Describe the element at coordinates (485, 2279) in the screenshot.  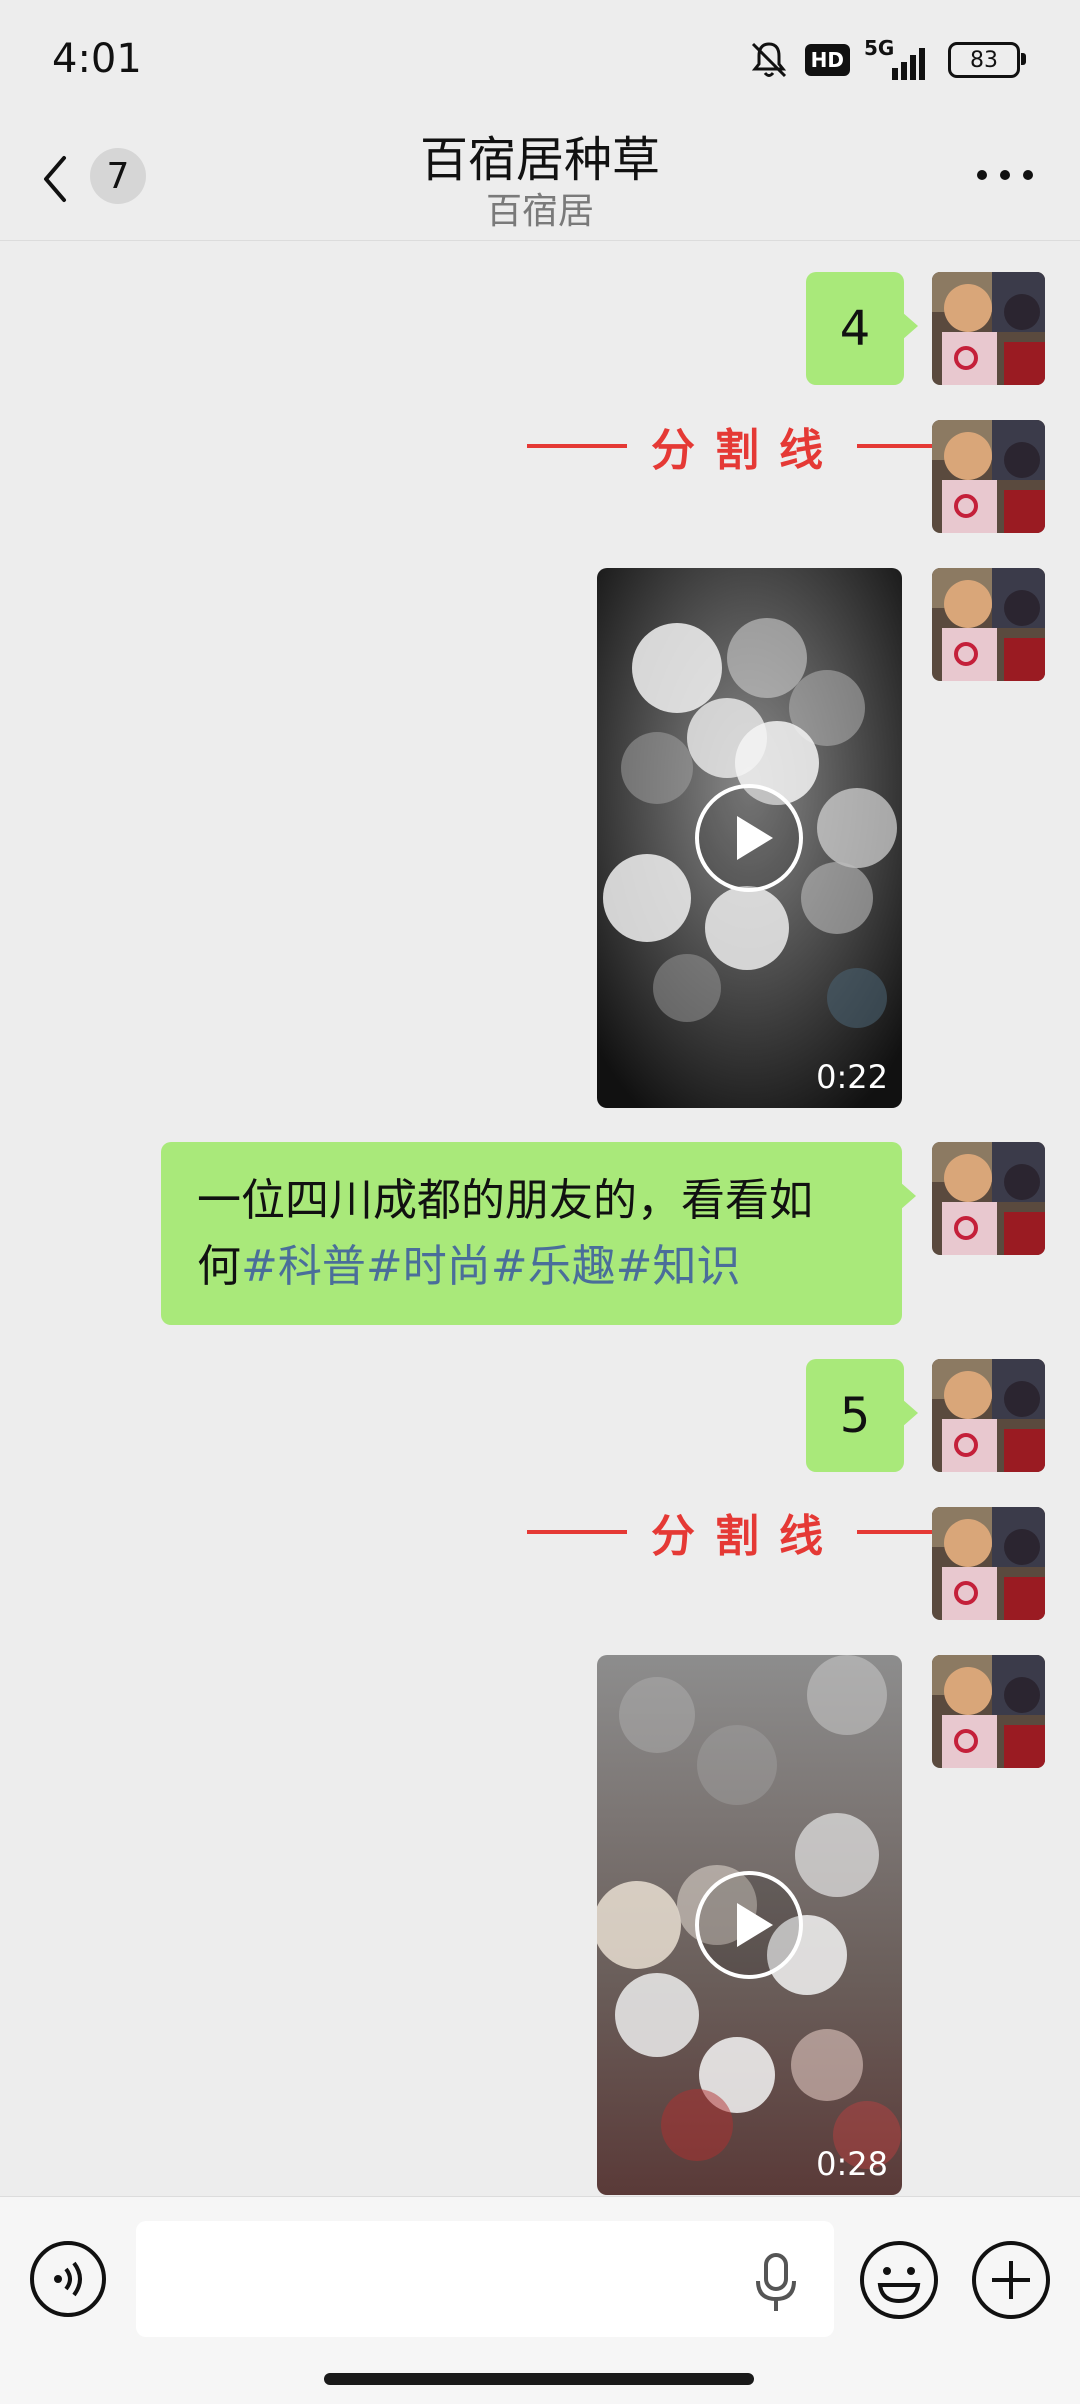
I see `message-input` at that location.